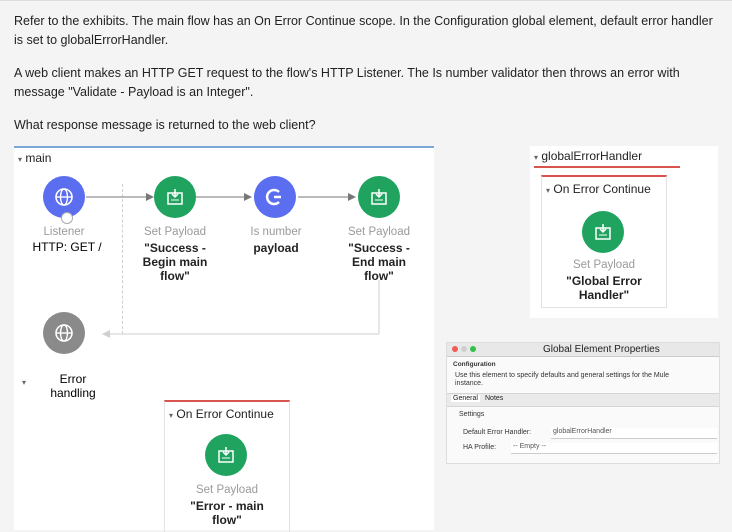 The height and width of the screenshot is (532, 732). I want to click on settings-section-label: Settings, so click(472, 414).